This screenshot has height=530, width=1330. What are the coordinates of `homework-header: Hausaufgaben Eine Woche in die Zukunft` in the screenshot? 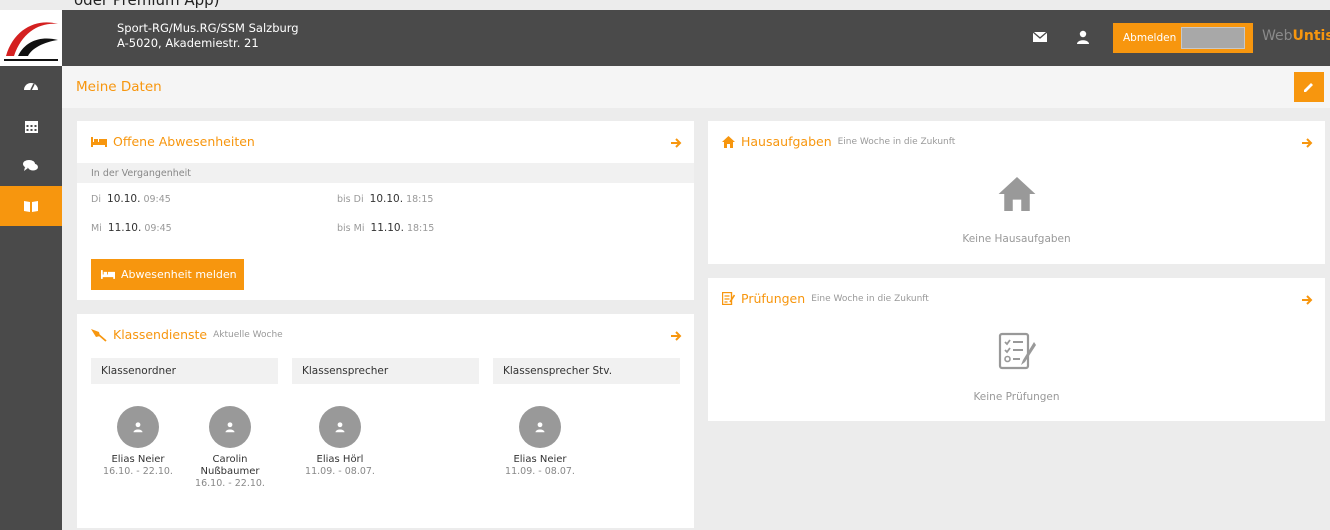 It's located at (838, 141).